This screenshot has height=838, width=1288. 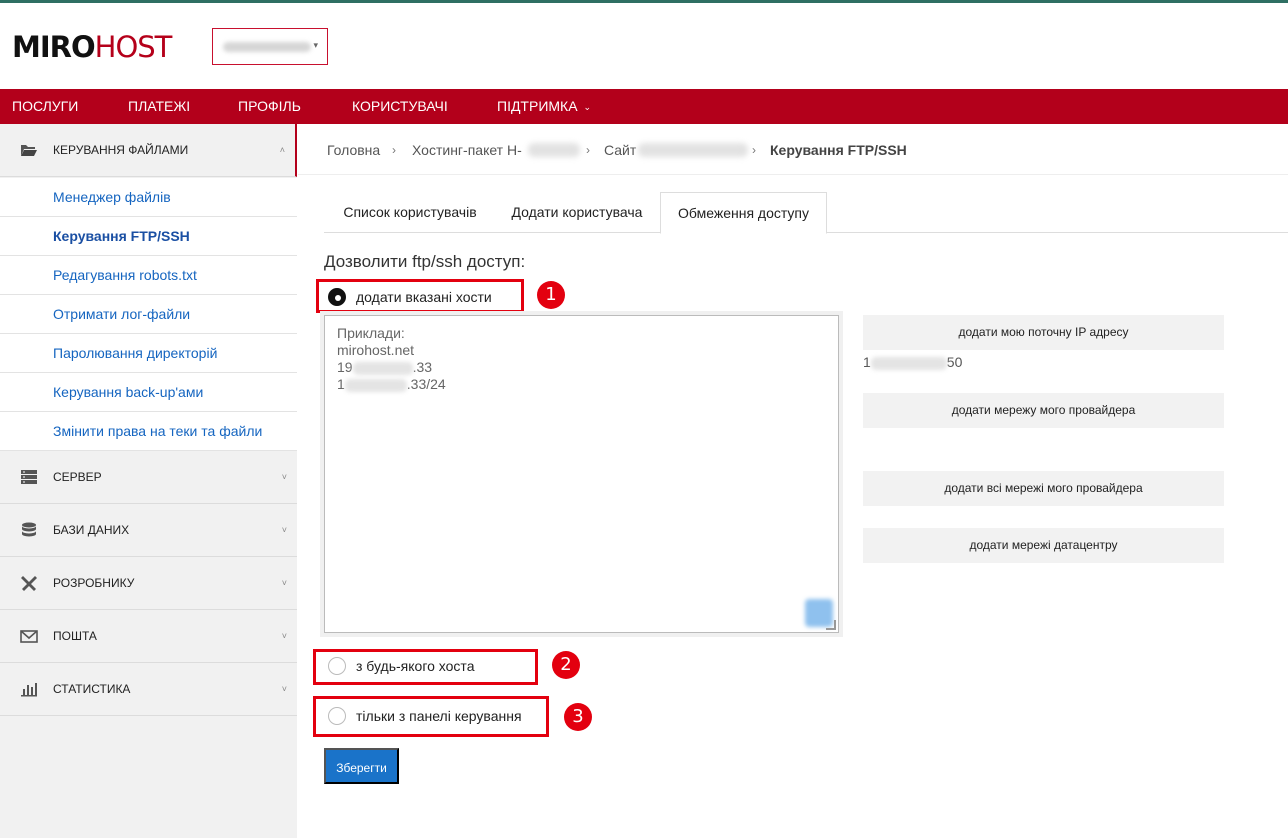 What do you see at coordinates (148, 150) in the screenshot?
I see `sidebar-section-file-management: КЕРУВАННЯ ФАЙЛАМИ ˄` at bounding box center [148, 150].